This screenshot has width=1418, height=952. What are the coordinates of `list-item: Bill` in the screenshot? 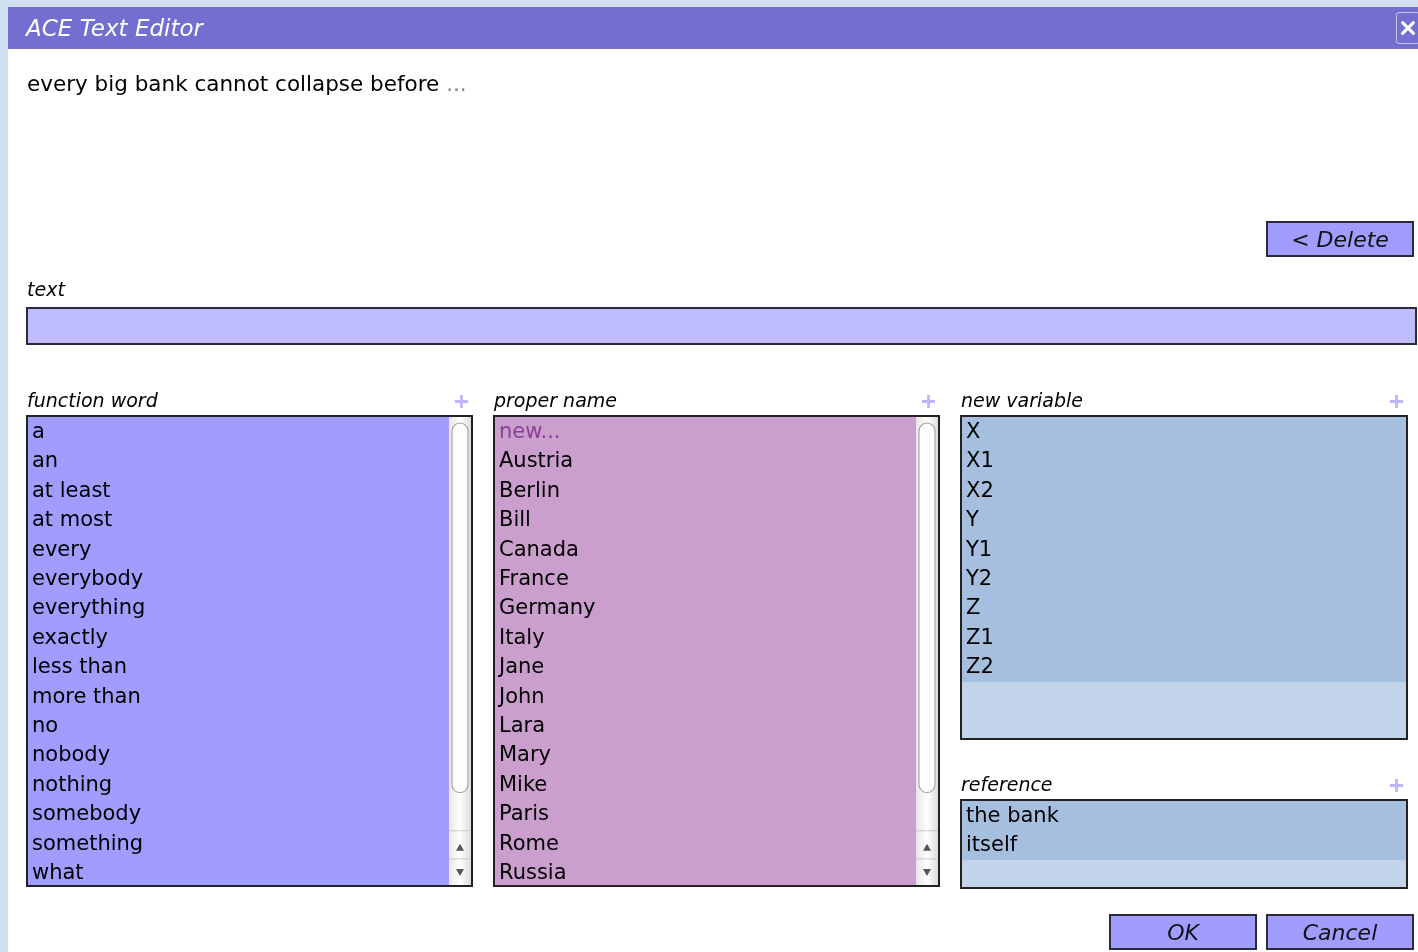 It's located at (705, 520).